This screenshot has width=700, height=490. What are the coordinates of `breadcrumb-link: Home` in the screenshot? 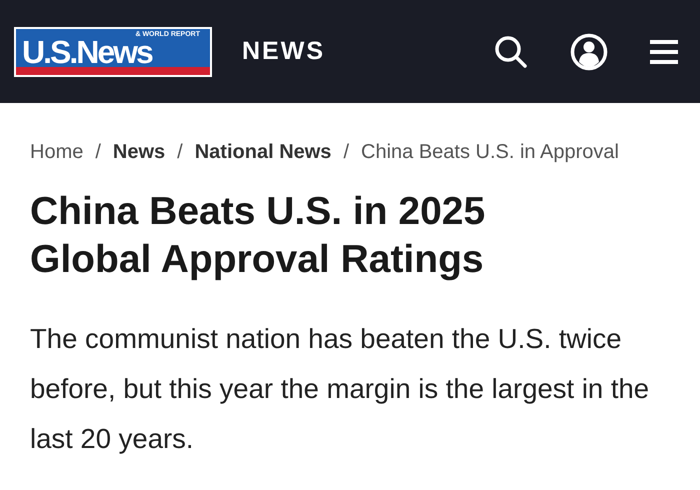 It's located at (57, 152).